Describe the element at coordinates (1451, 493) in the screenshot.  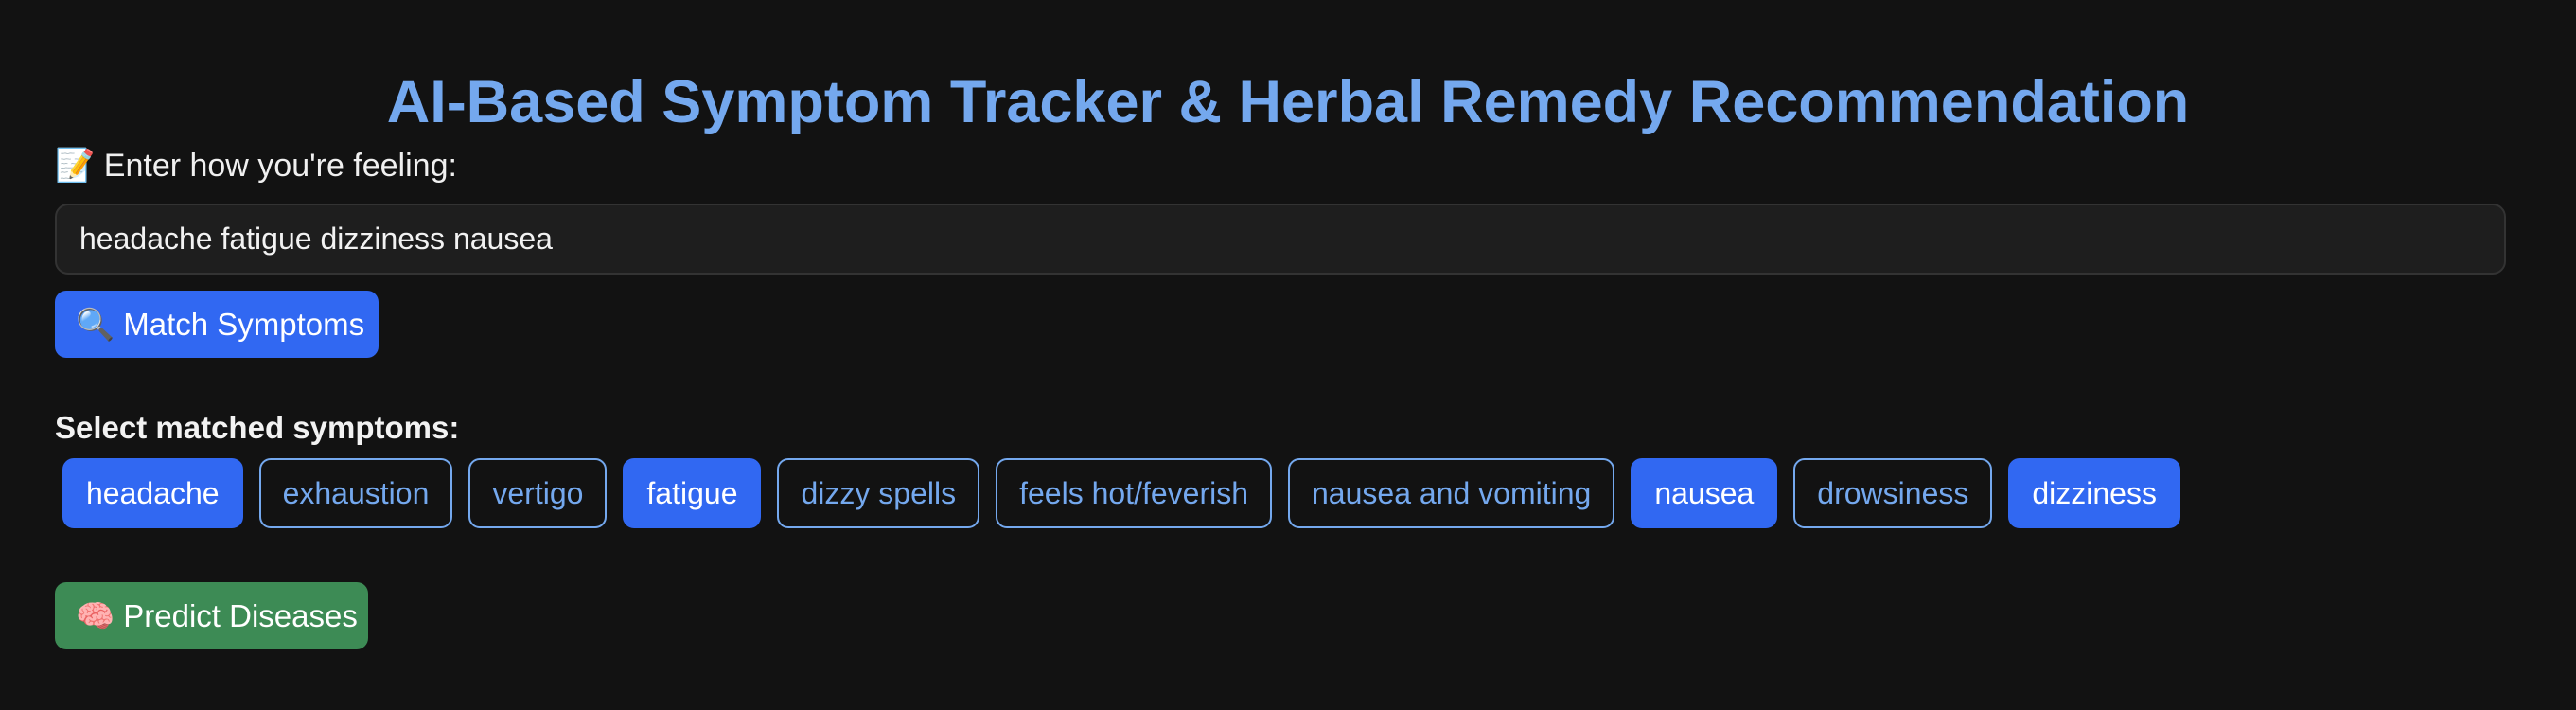
I see `symptom-chip-nausea-and-vomiting: nausea and vomiting` at that location.